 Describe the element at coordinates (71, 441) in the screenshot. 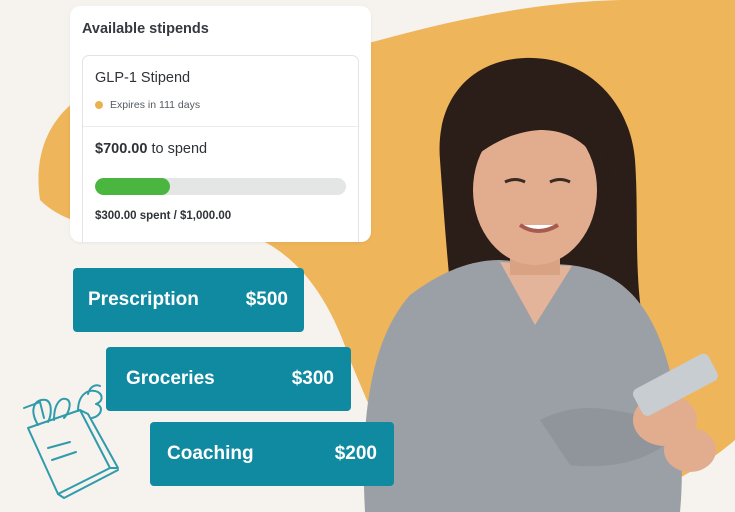

I see `grocery-bag-icon` at that location.